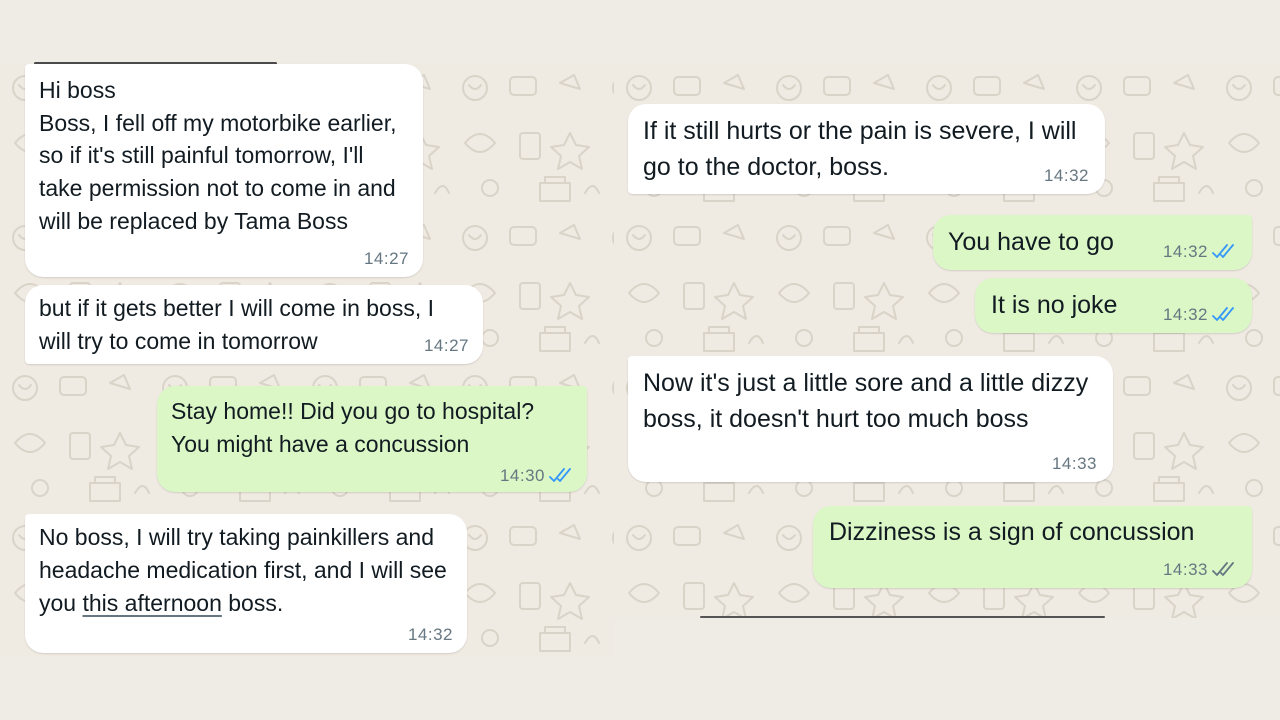 This screenshot has width=1280, height=720. I want to click on message-text-part: boss., so click(252, 603).